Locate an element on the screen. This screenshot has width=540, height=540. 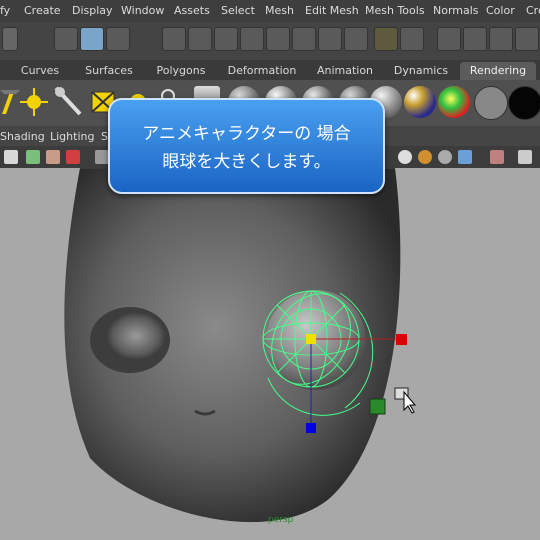
ipr-render-icon is located at coordinates (501, 39).